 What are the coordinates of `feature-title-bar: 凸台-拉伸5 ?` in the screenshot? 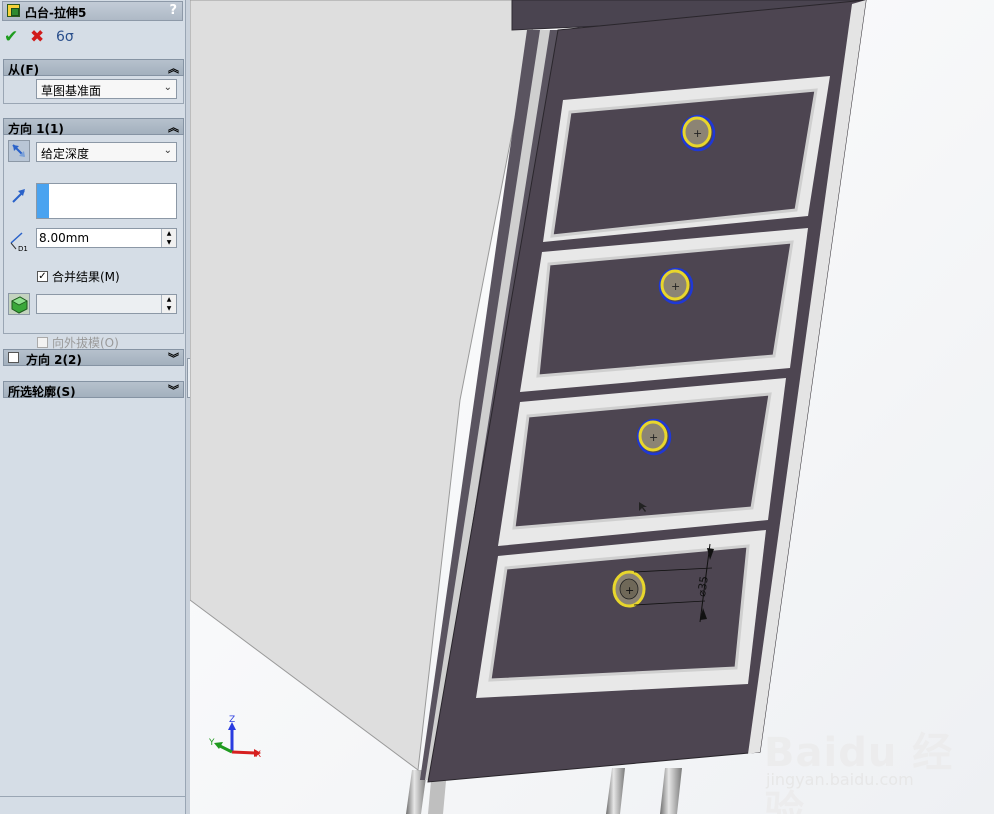 It's located at (92, 11).